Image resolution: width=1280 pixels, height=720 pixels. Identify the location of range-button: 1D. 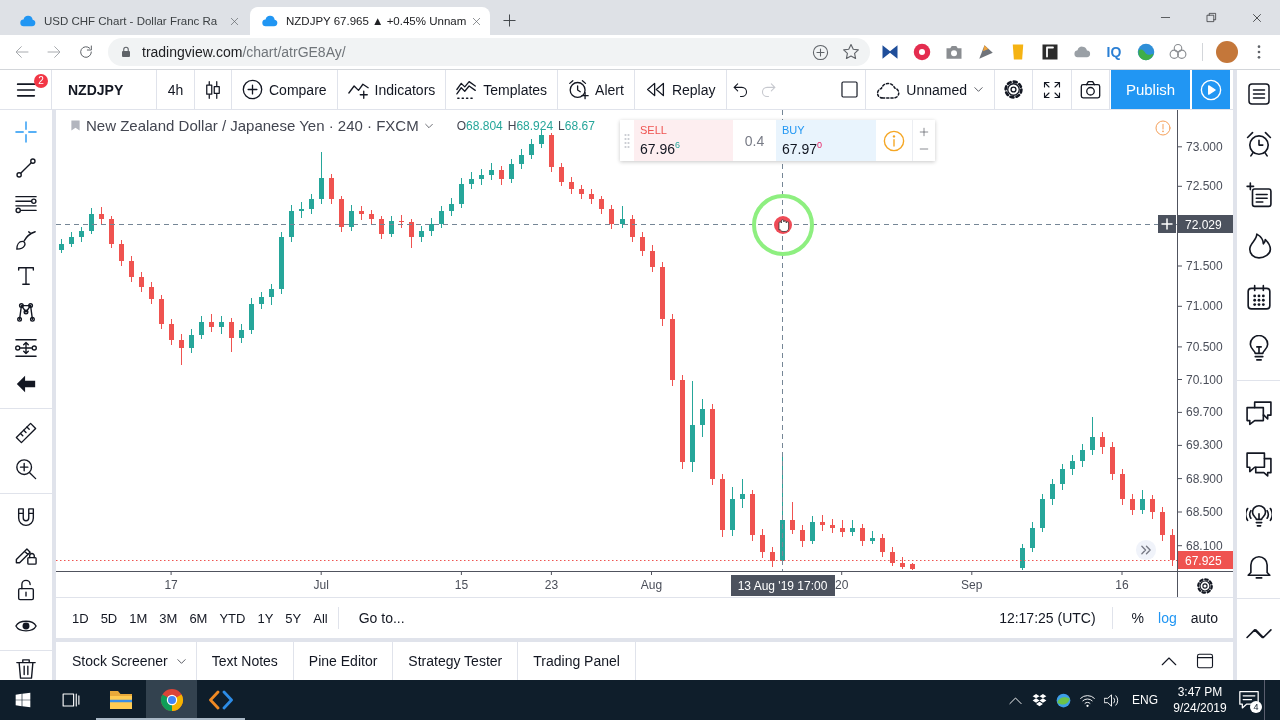
(80, 618).